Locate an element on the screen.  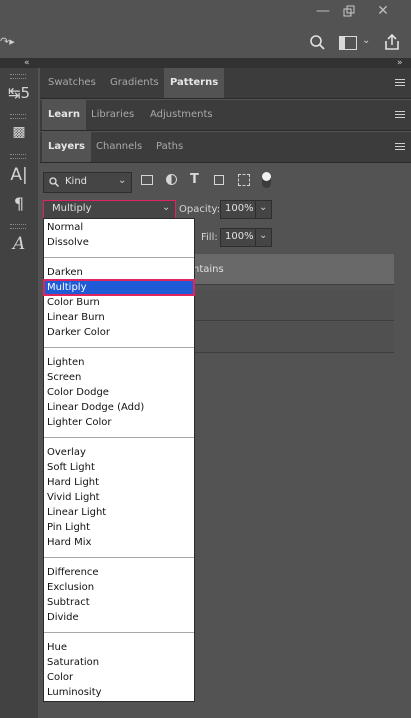
blend-mode-option: Pin Light is located at coordinates (119, 527).